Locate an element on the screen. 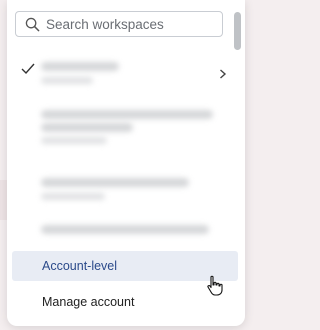 Image resolution: width=320 pixels, height=330 pixels. scrollbar-thumb is located at coordinates (237, 31).